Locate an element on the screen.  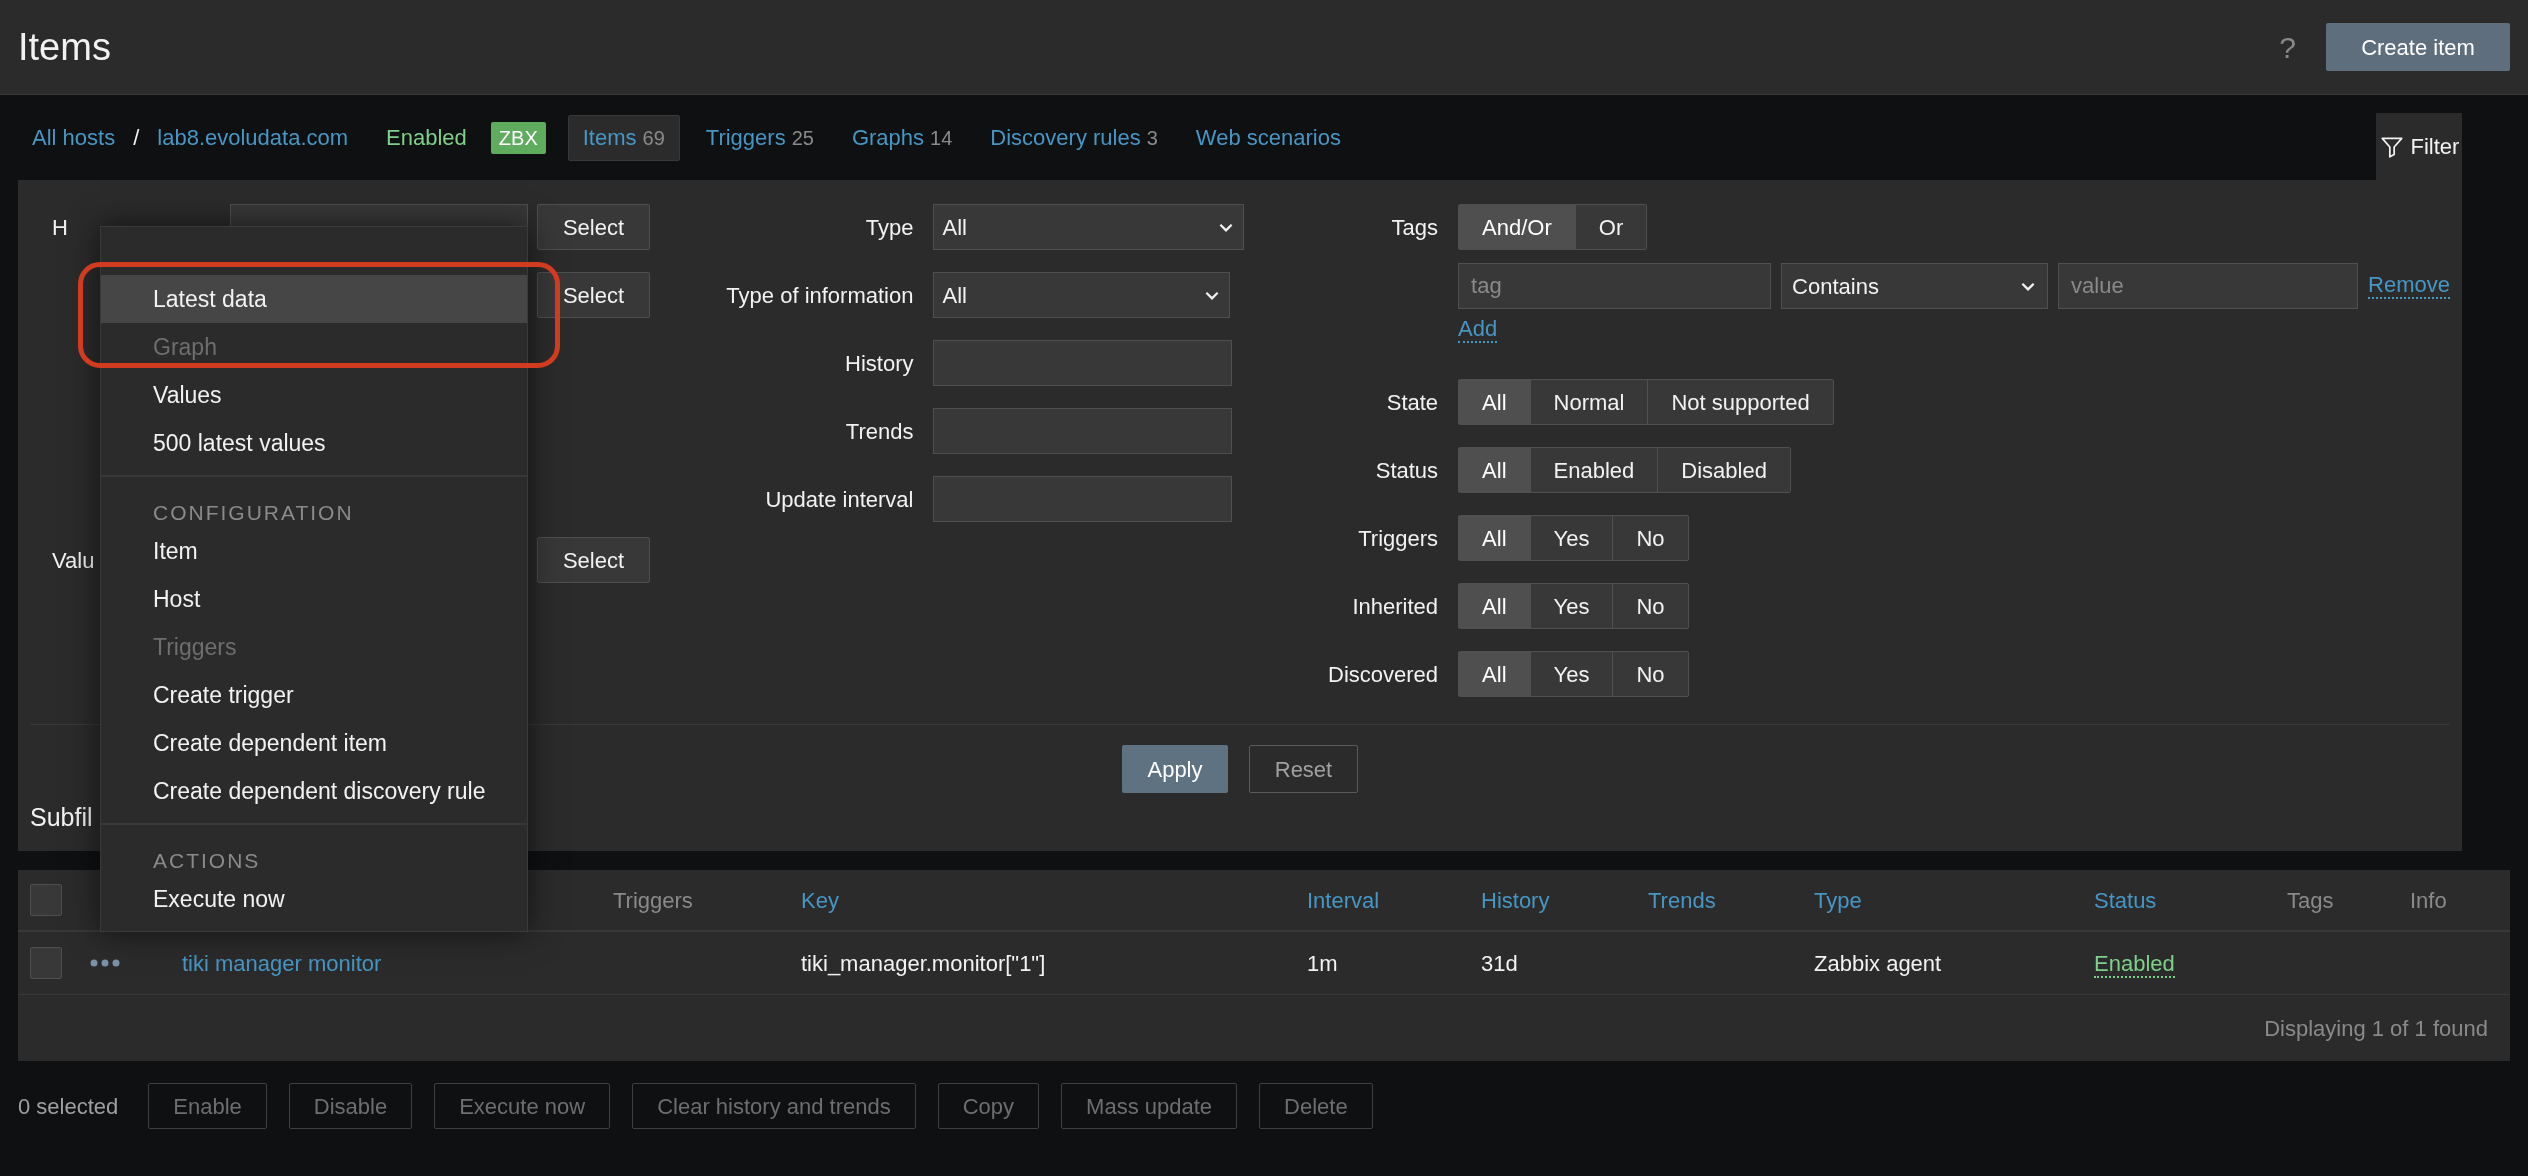
host-tab: Triggers 25 is located at coordinates (759, 137).